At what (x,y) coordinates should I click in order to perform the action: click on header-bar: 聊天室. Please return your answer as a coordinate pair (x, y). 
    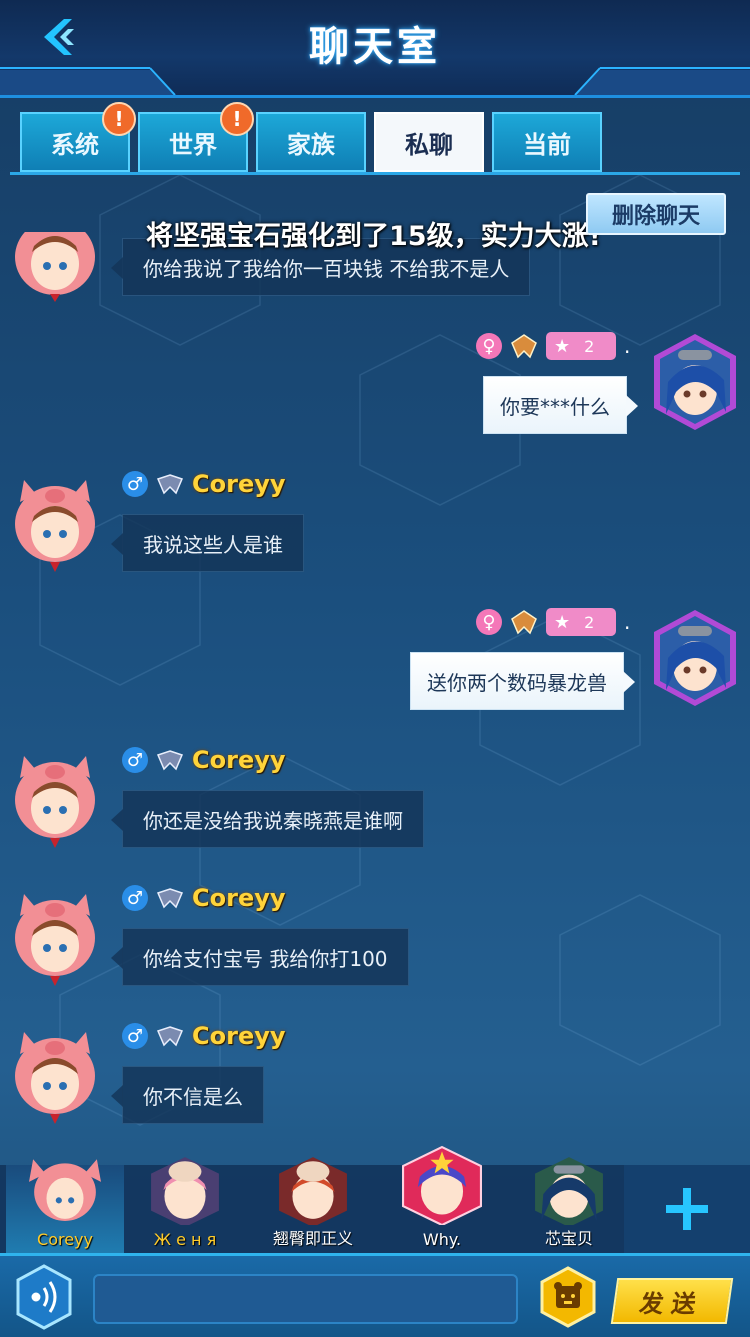
    Looking at the image, I should click on (375, 49).